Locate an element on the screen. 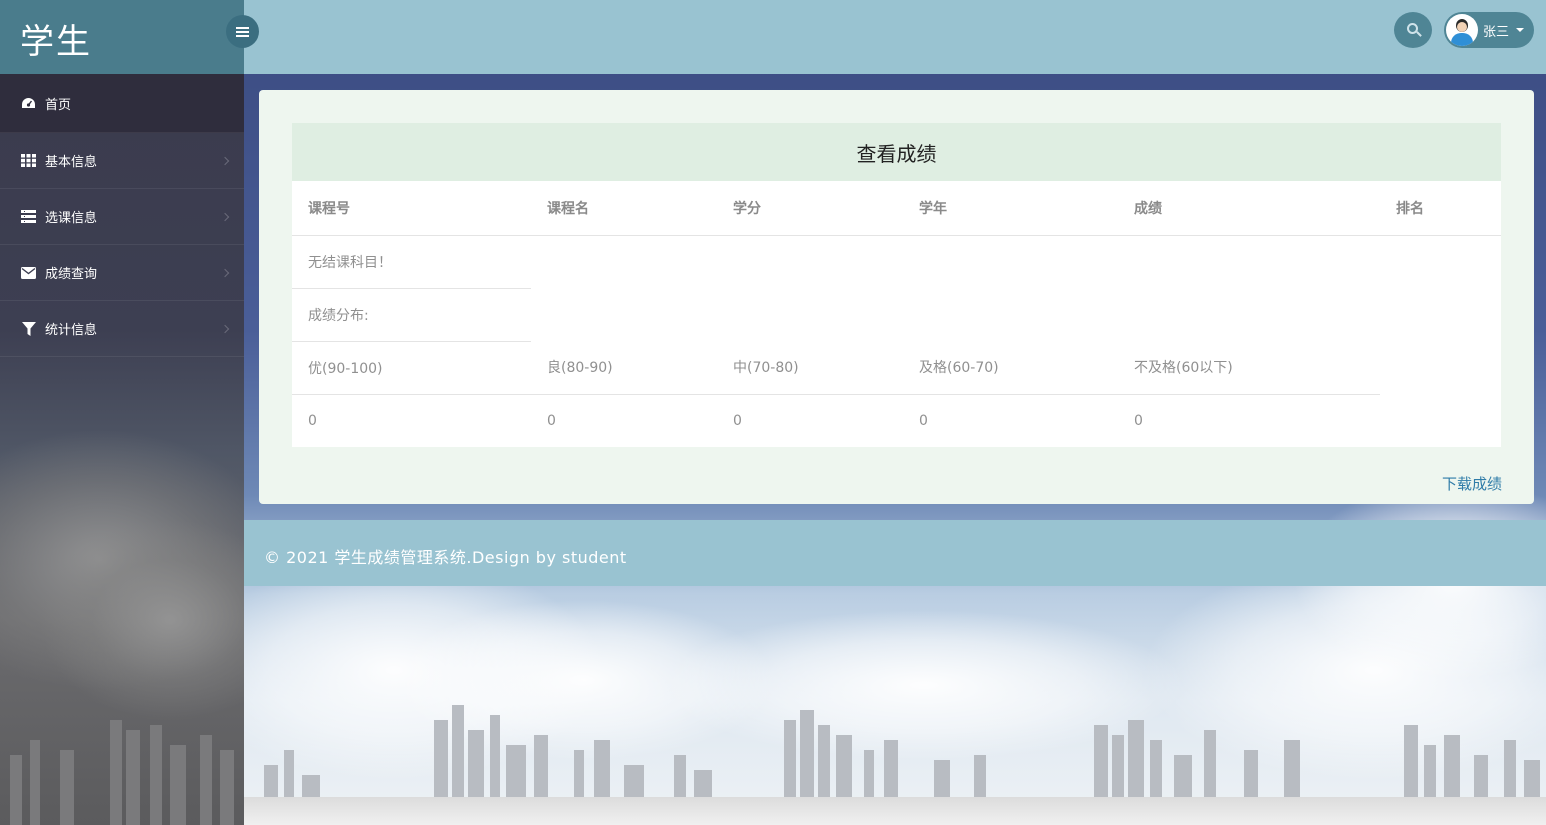  user-menu-button: 张三 is located at coordinates (1489, 30).